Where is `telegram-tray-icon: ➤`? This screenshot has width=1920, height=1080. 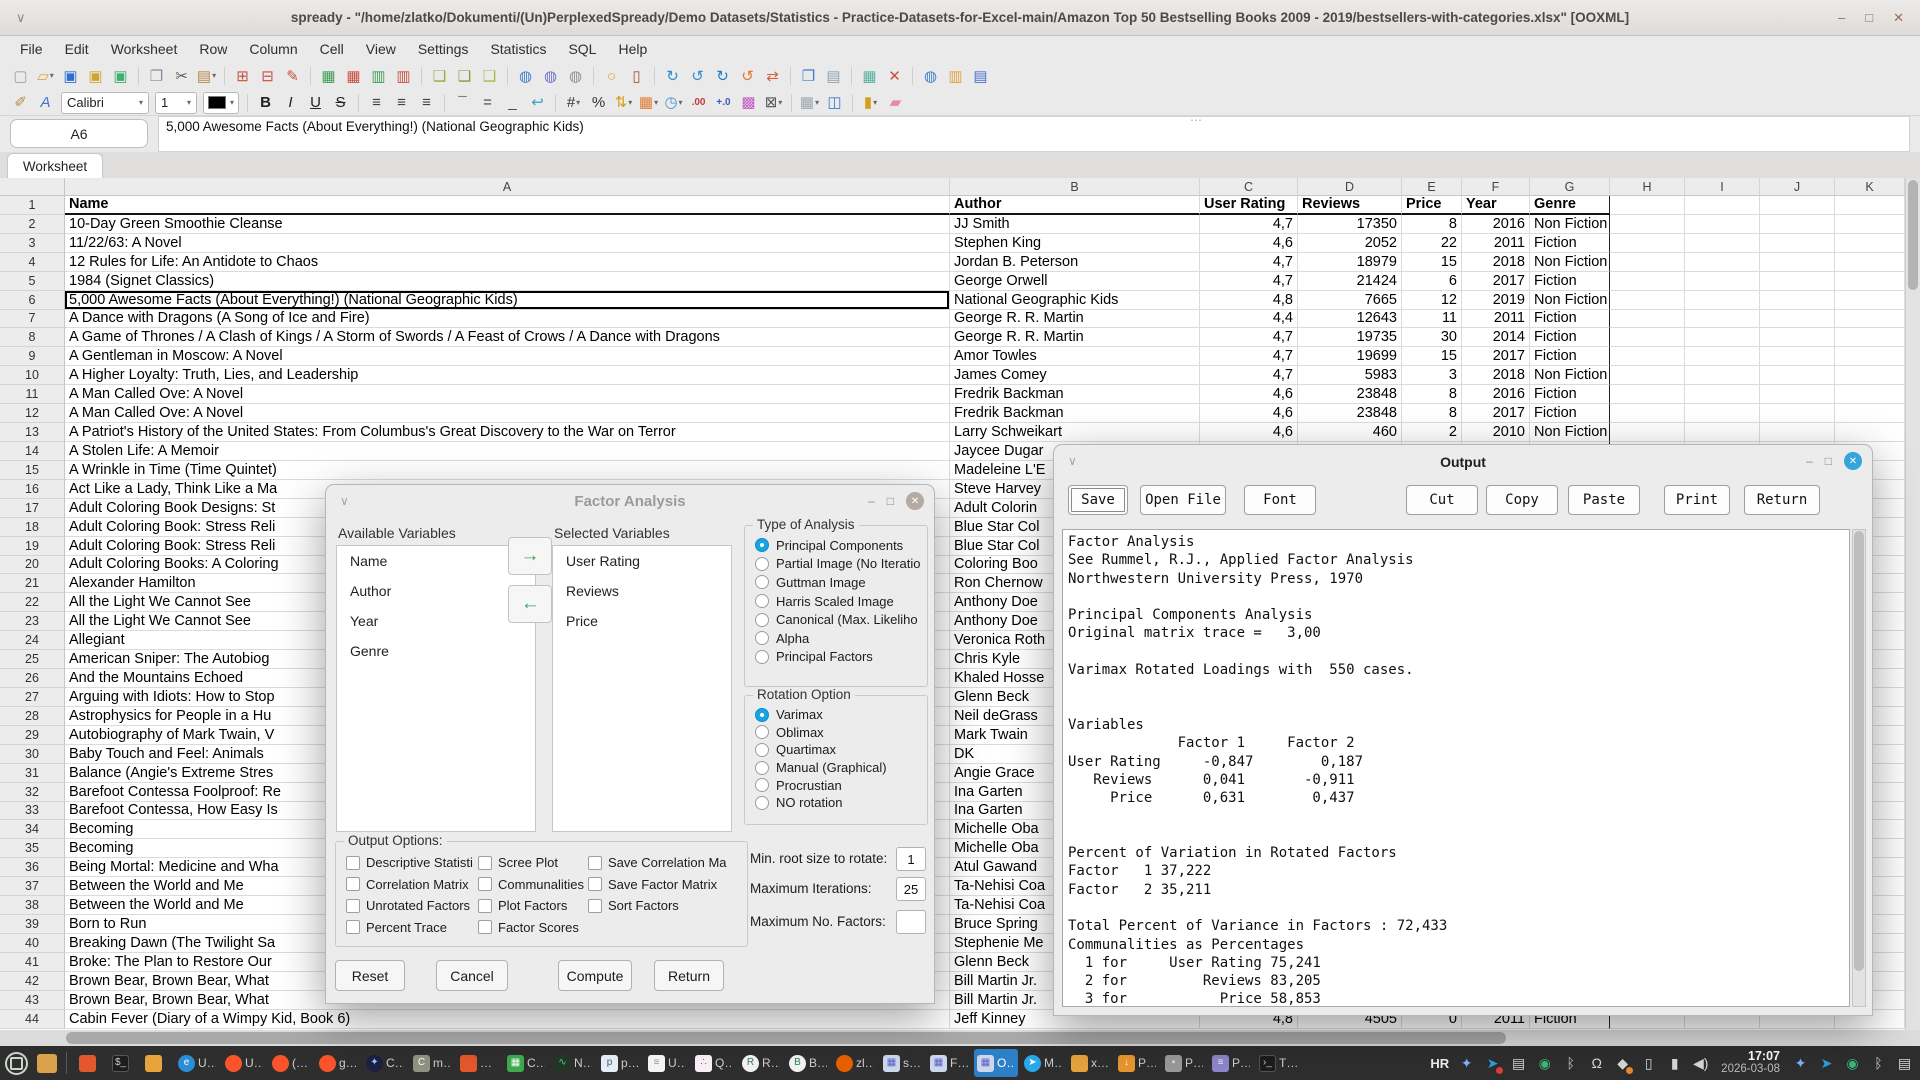 telegram-tray-icon: ➤ is located at coordinates (1494, 1064).